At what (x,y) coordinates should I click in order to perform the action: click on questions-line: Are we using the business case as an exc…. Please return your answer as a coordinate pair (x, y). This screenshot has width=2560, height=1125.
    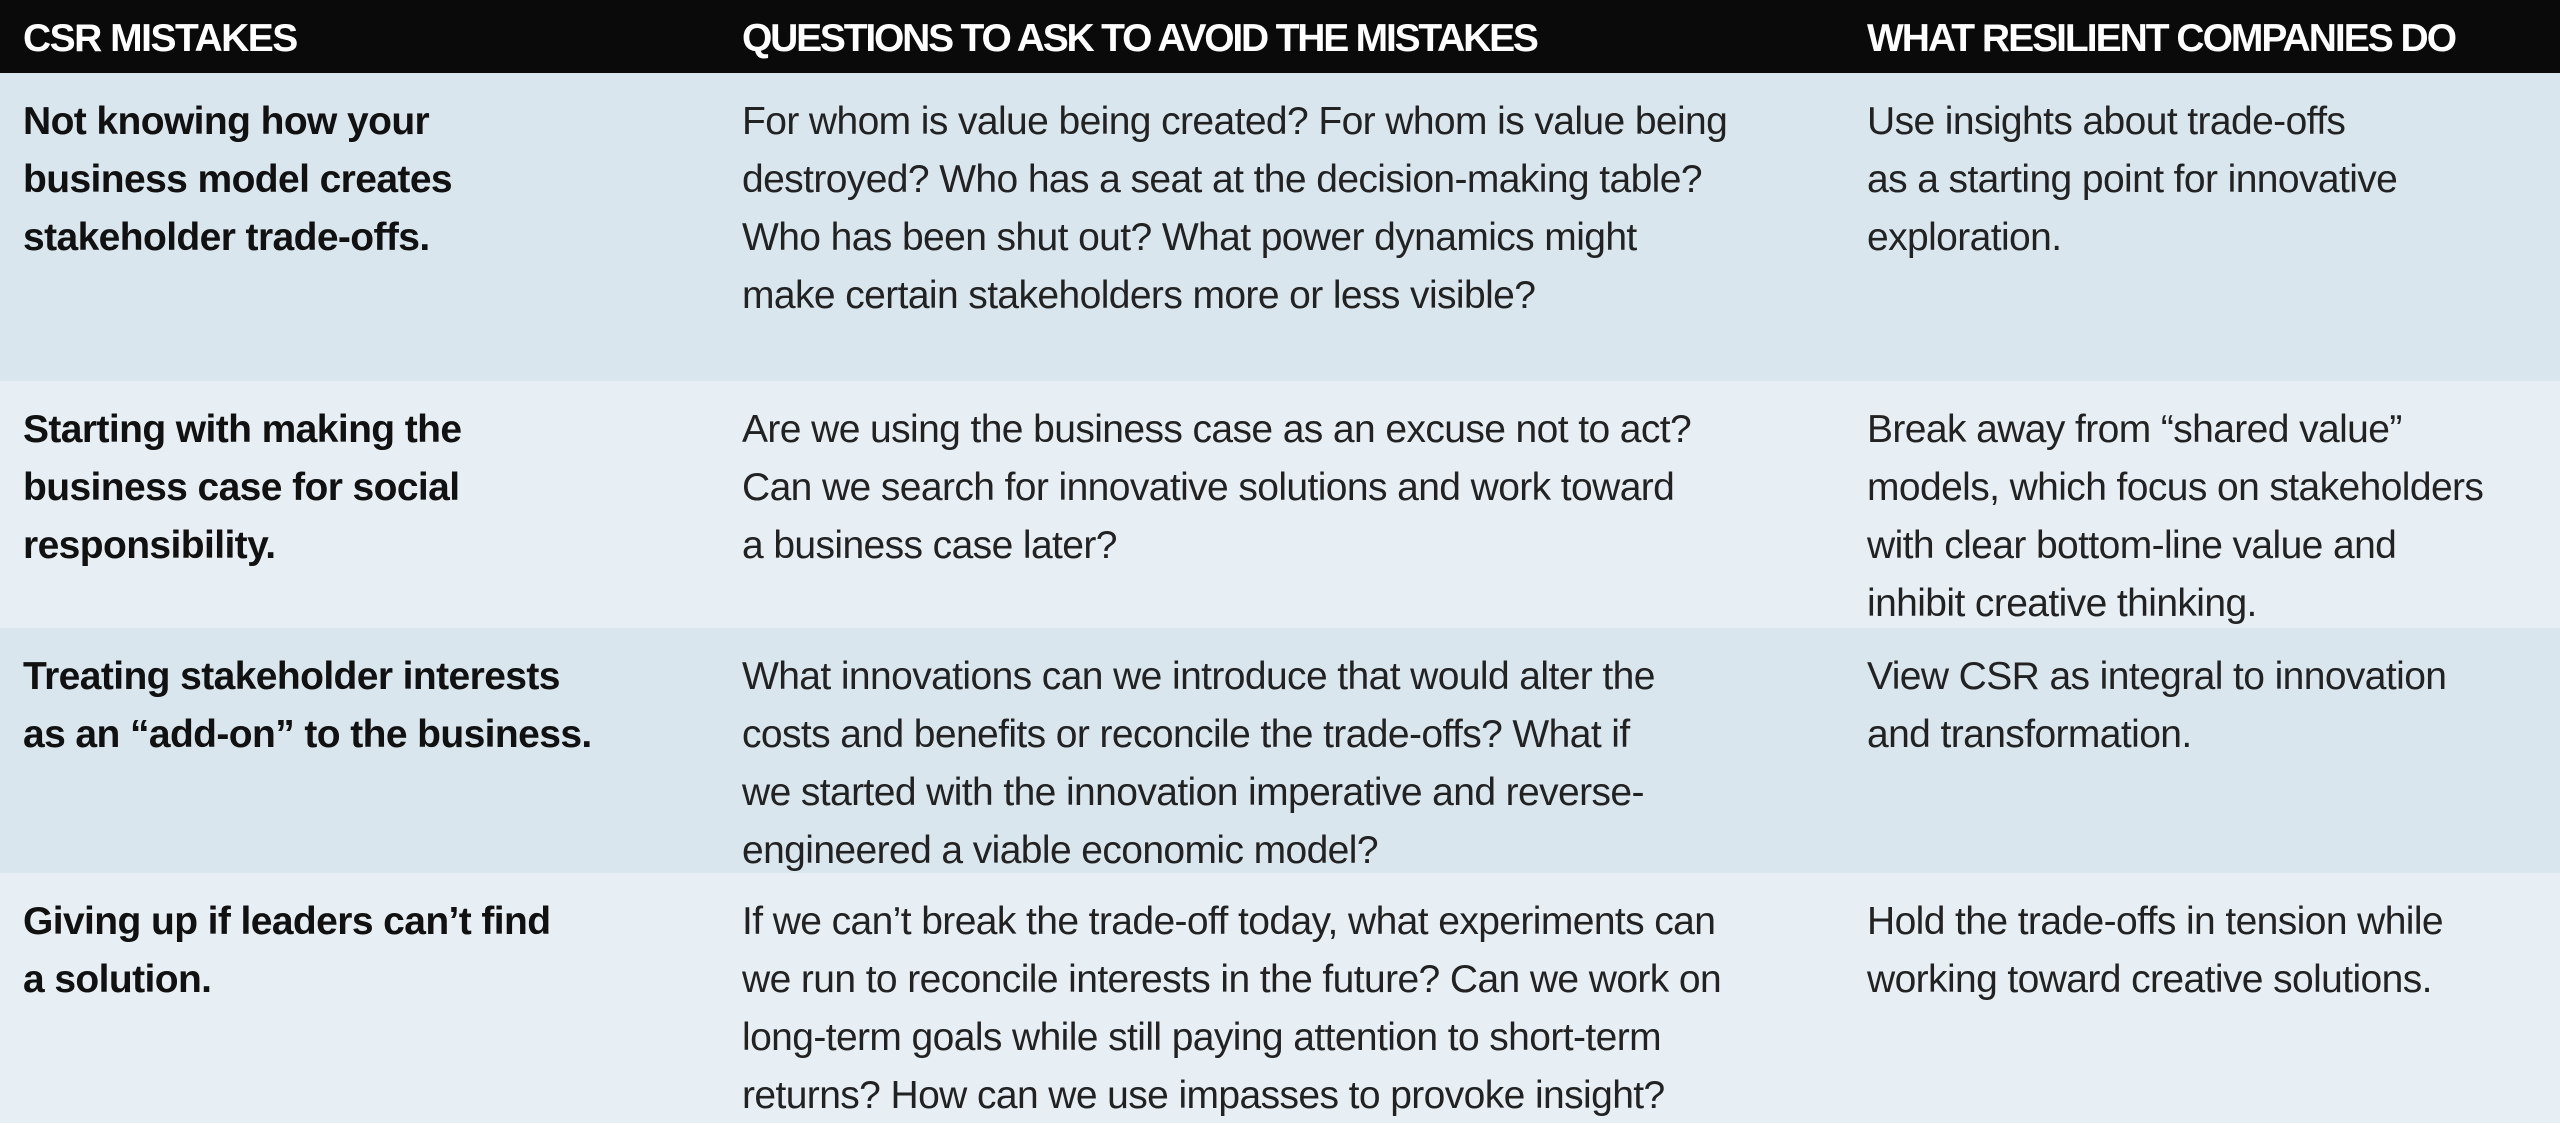
    Looking at the image, I should click on (1217, 429).